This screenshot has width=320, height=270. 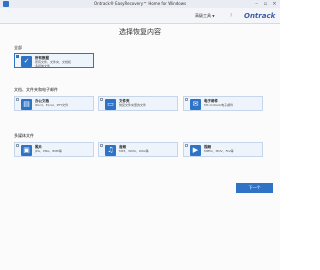 What do you see at coordinates (265, 4) in the screenshot?
I see `maximize-icon: ▫` at bounding box center [265, 4].